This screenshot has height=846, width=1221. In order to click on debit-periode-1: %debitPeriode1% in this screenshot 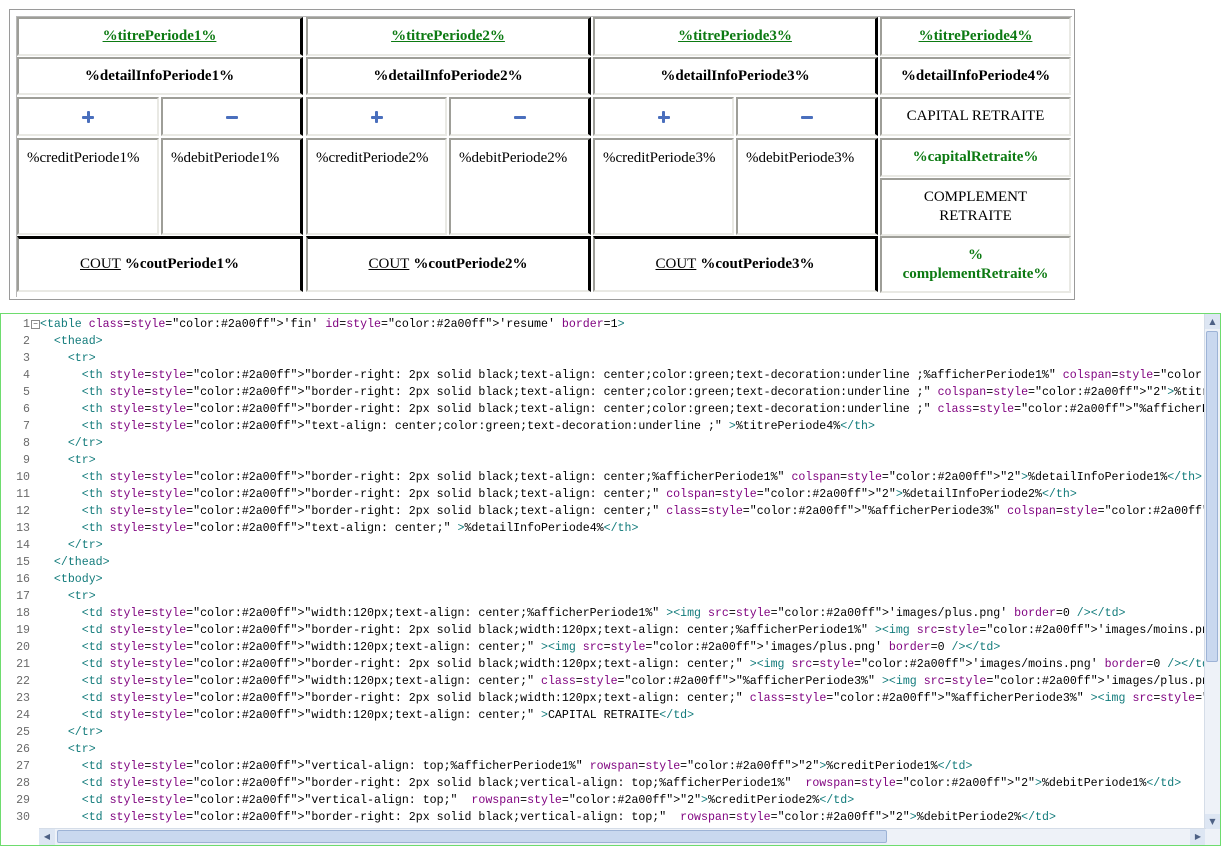, I will do `click(232, 186)`.